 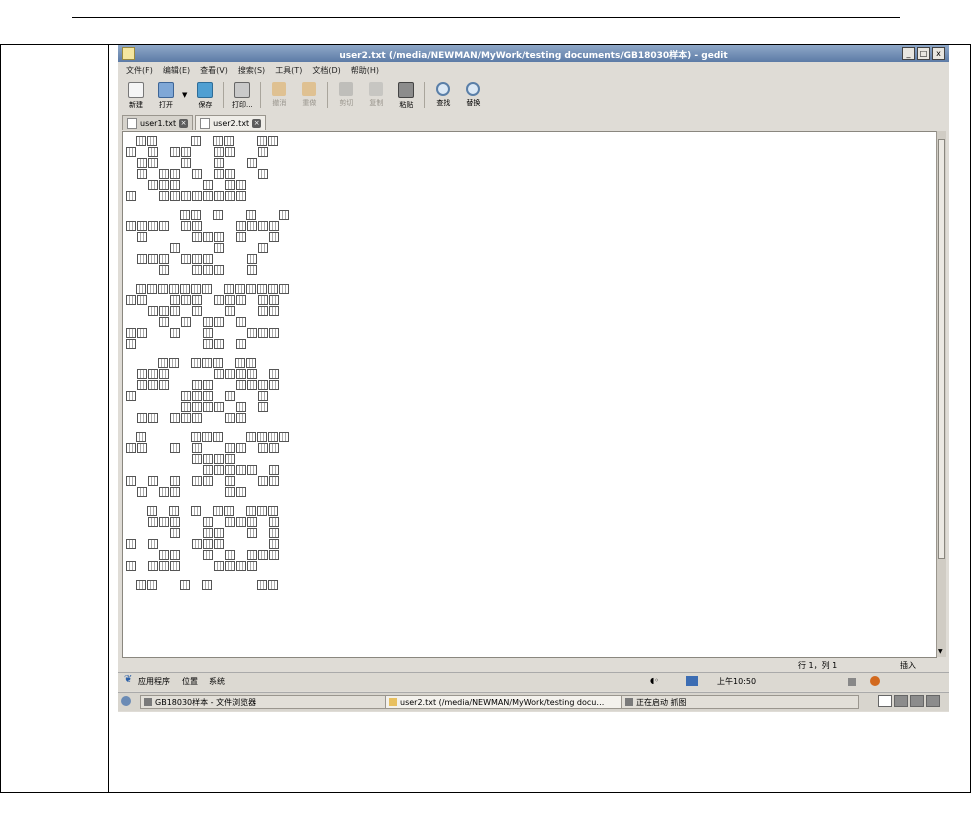 What do you see at coordinates (205, 94) in the screenshot?
I see `save-button: 保存` at bounding box center [205, 94].